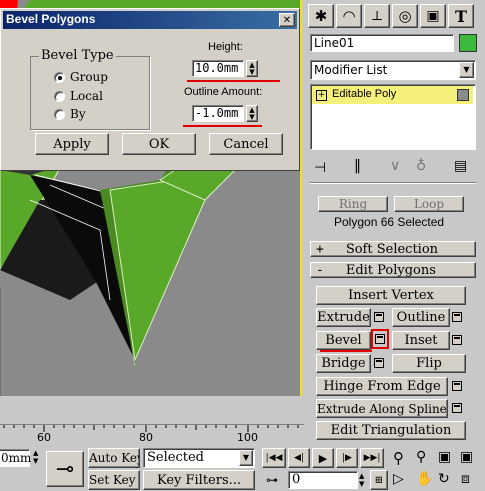 This screenshot has height=491, width=485. I want to click on edit-polygons-rollout: - Edit Polygons, so click(393, 270).